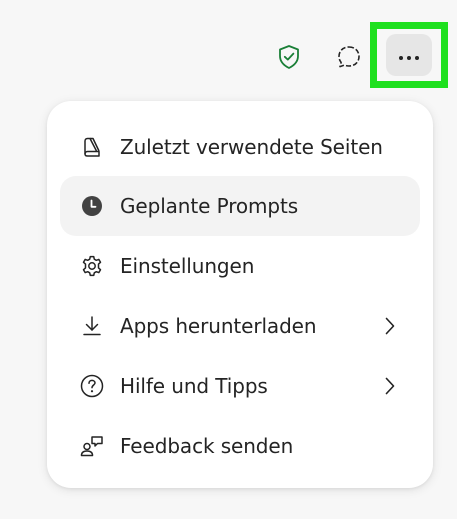 The width and height of the screenshot is (457, 519). Describe the element at coordinates (207, 446) in the screenshot. I see `menu-item-label: Feedback senden` at that location.